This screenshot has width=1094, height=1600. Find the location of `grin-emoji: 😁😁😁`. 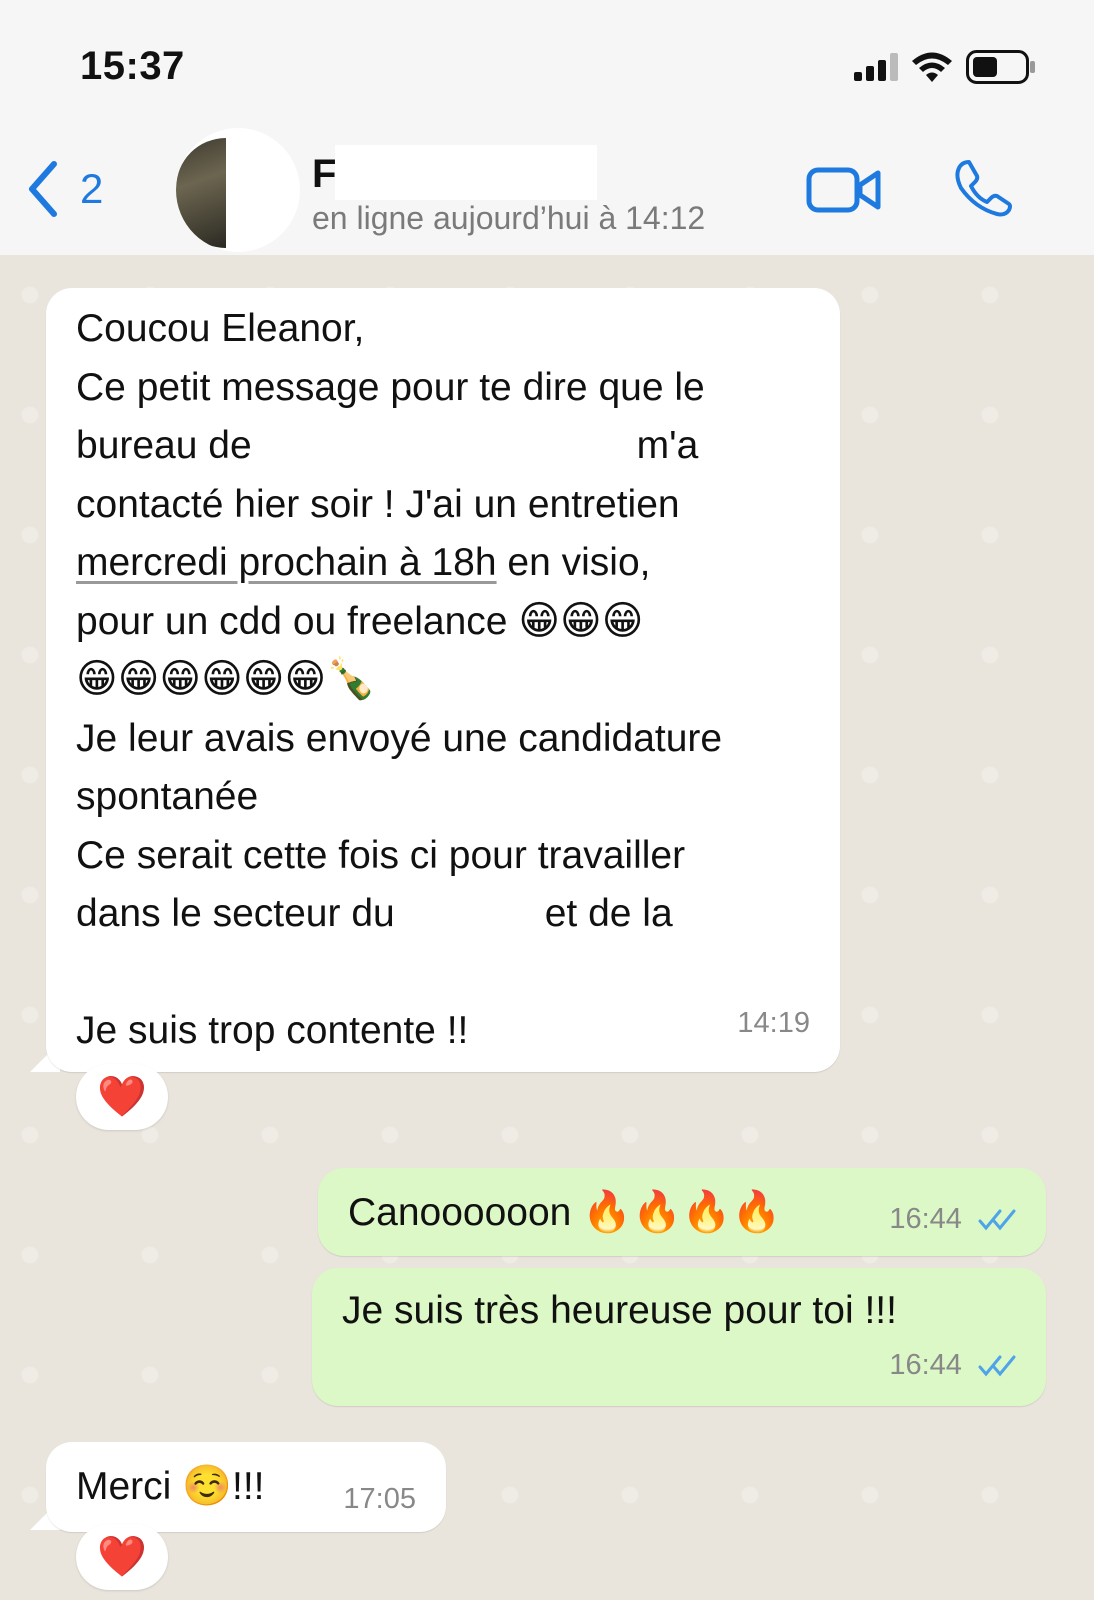

grin-emoji: 😁😁😁 is located at coordinates (581, 620).